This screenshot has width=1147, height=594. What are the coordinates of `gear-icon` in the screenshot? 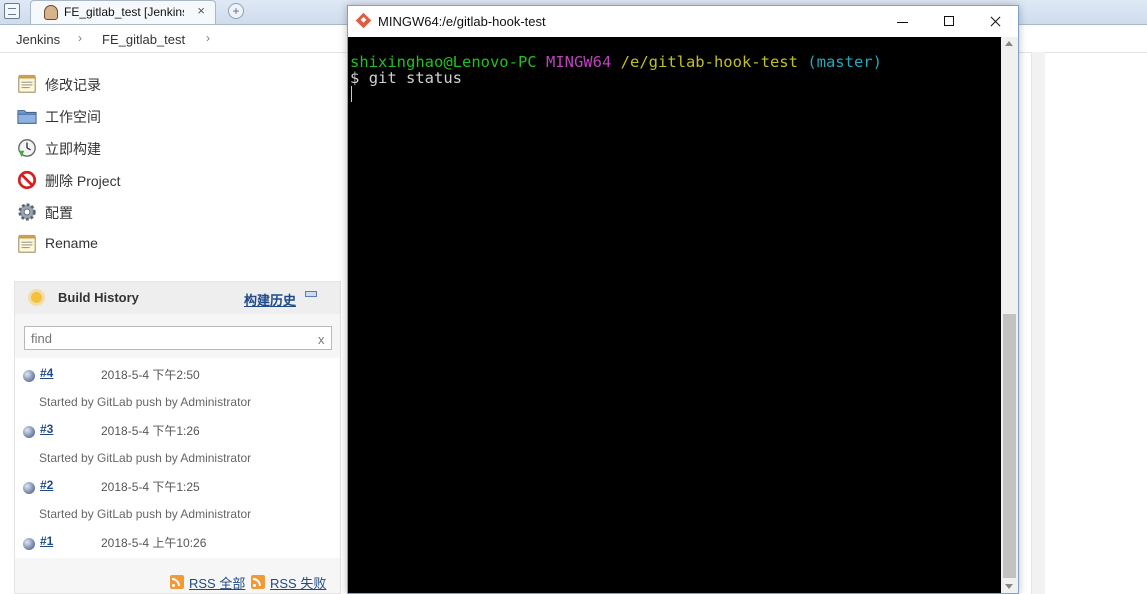 It's located at (27, 212).